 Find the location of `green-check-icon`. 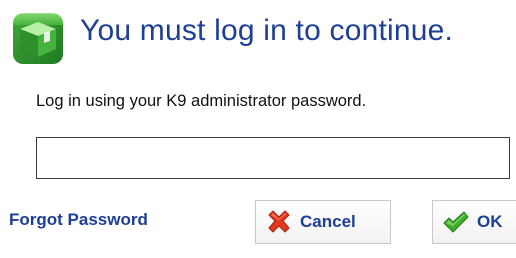

green-check-icon is located at coordinates (456, 222).